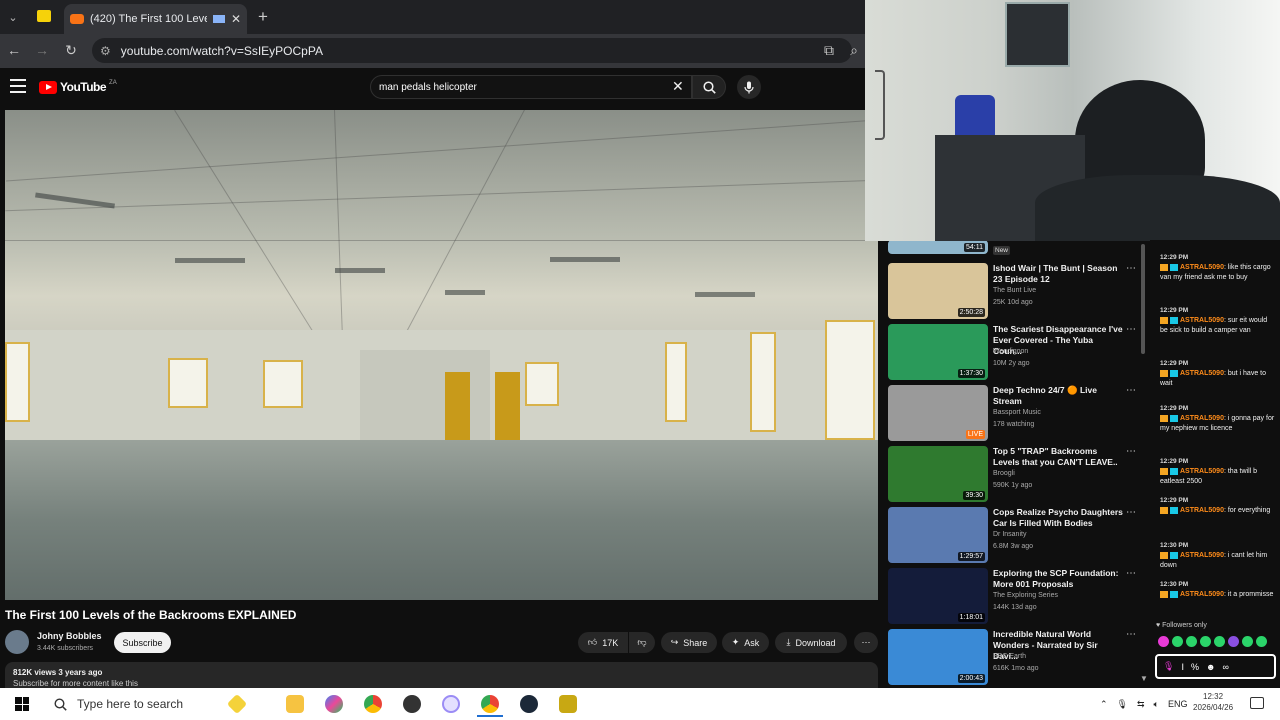 The height and width of the screenshot is (720, 1280). What do you see at coordinates (14, 50) in the screenshot?
I see `back-arrow-icon: ←` at bounding box center [14, 50].